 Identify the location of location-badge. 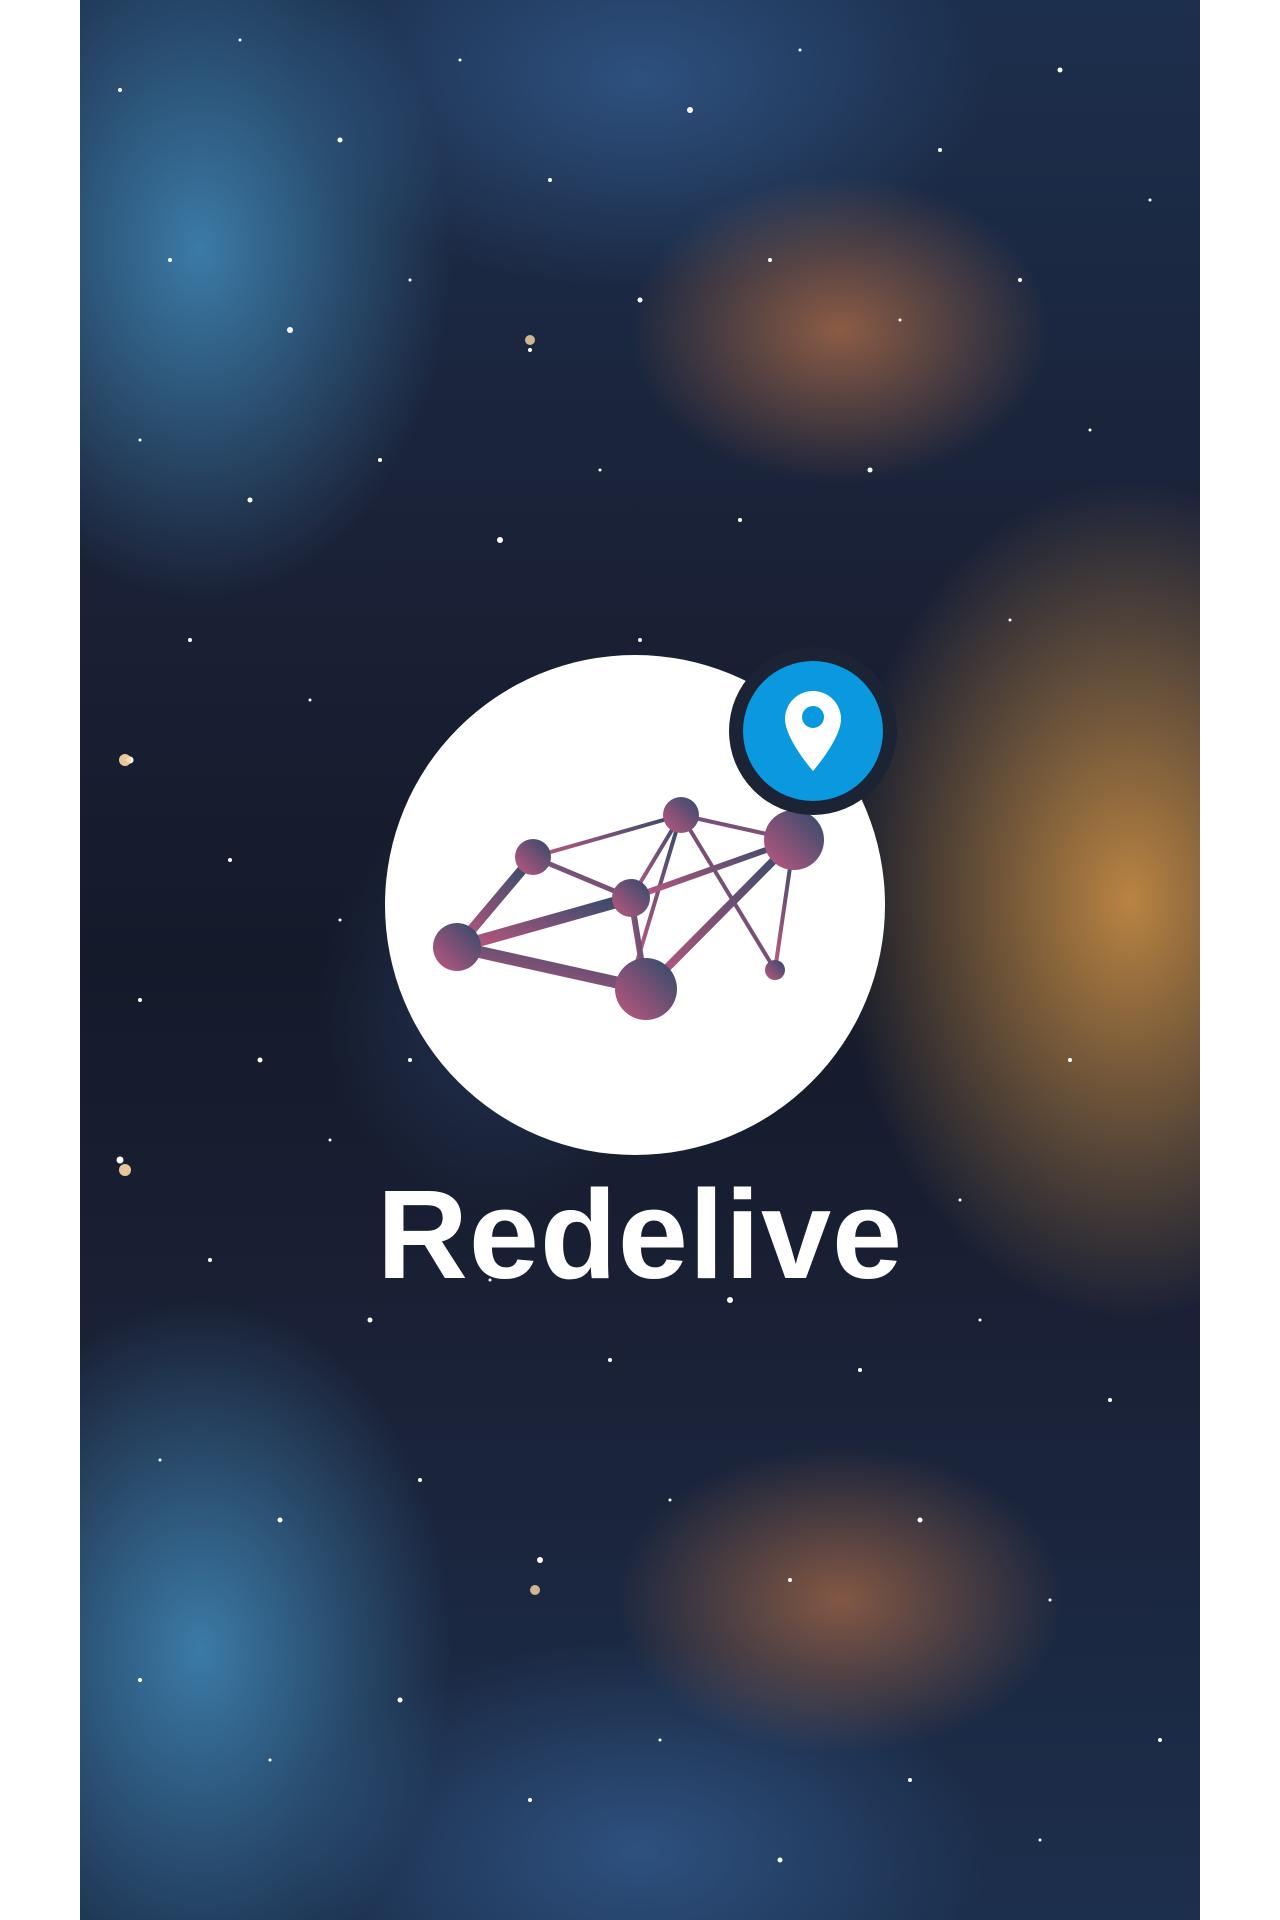
(813, 731).